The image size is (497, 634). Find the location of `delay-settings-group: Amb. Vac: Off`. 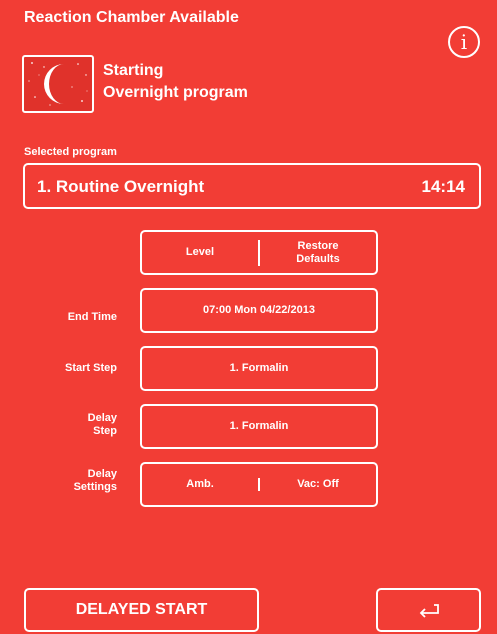

delay-settings-group: Amb. Vac: Off is located at coordinates (259, 484).